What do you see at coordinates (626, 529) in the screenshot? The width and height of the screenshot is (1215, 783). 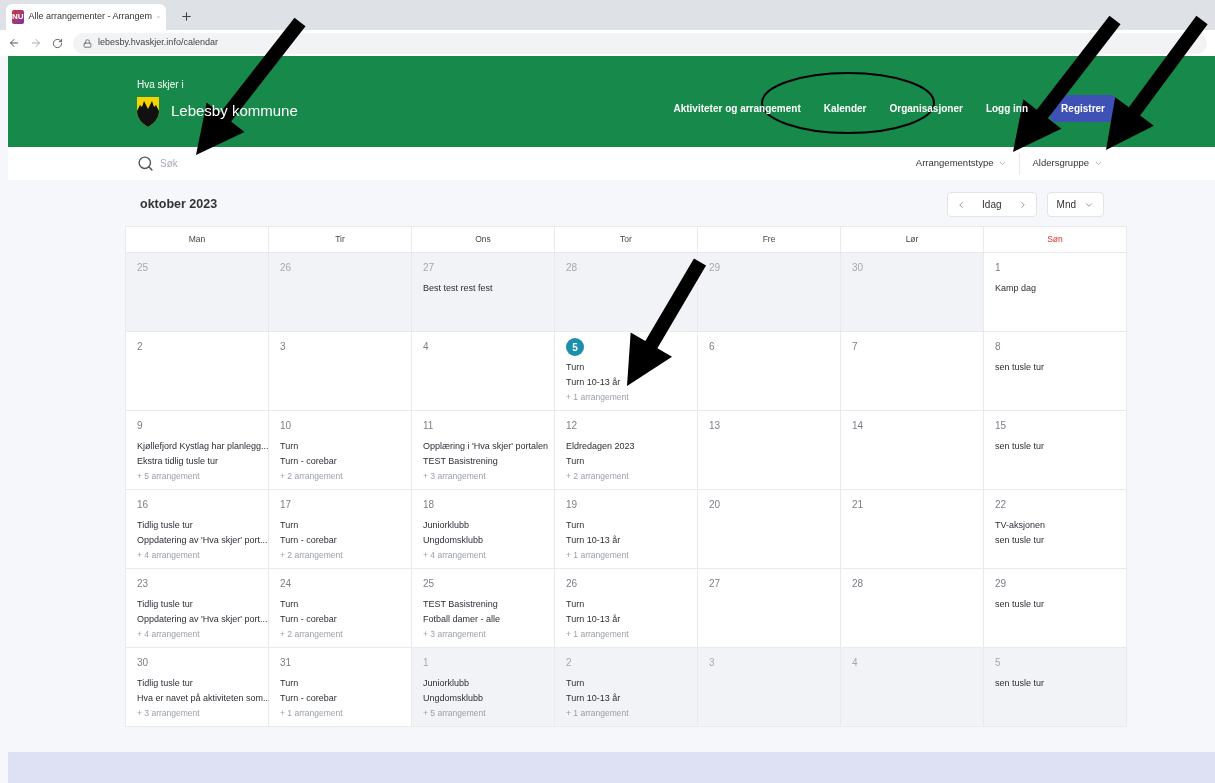 I see `day-cell: 19 Turn Turn 10-13 år + 1 arrangement` at bounding box center [626, 529].